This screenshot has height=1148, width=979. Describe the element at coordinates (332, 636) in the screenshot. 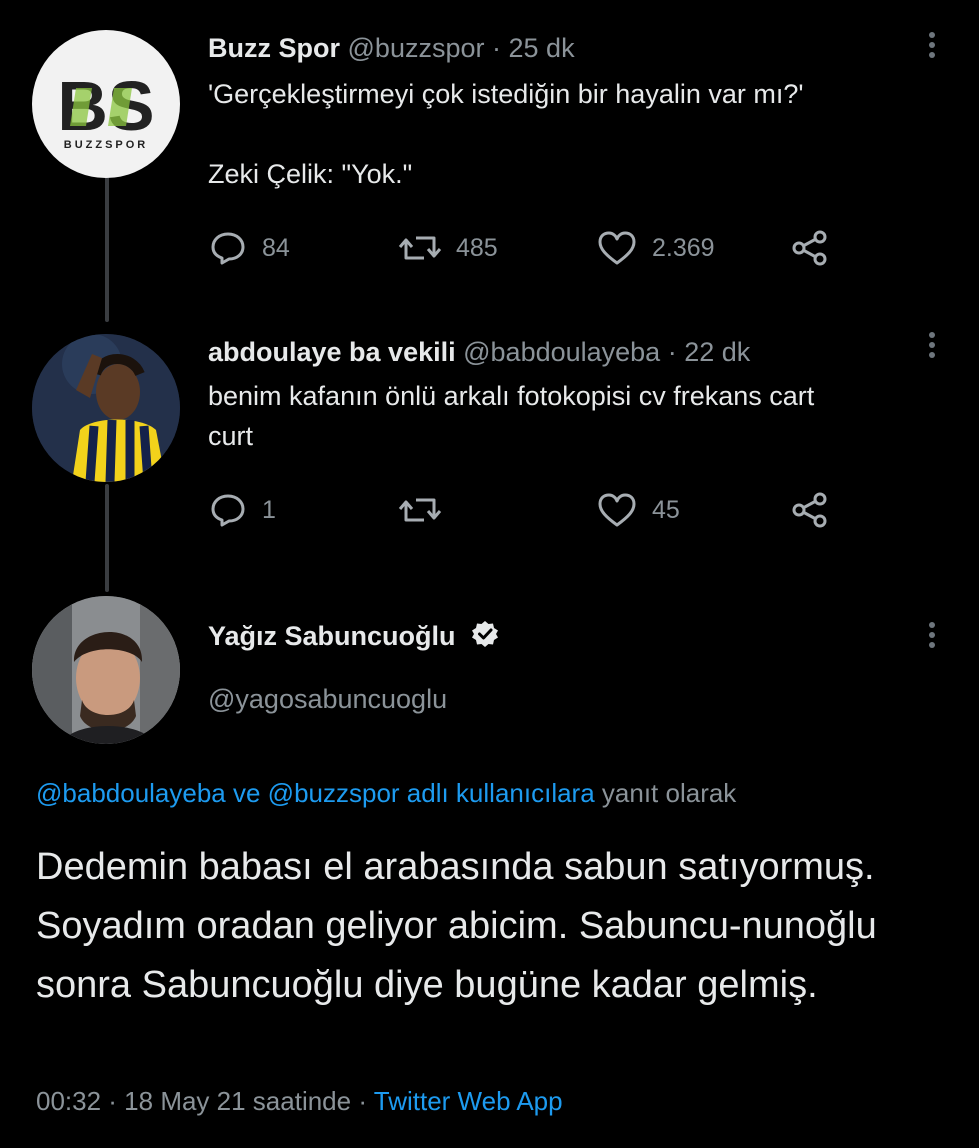

I see `display-name: Yağız Sabuncuoğlu` at that location.